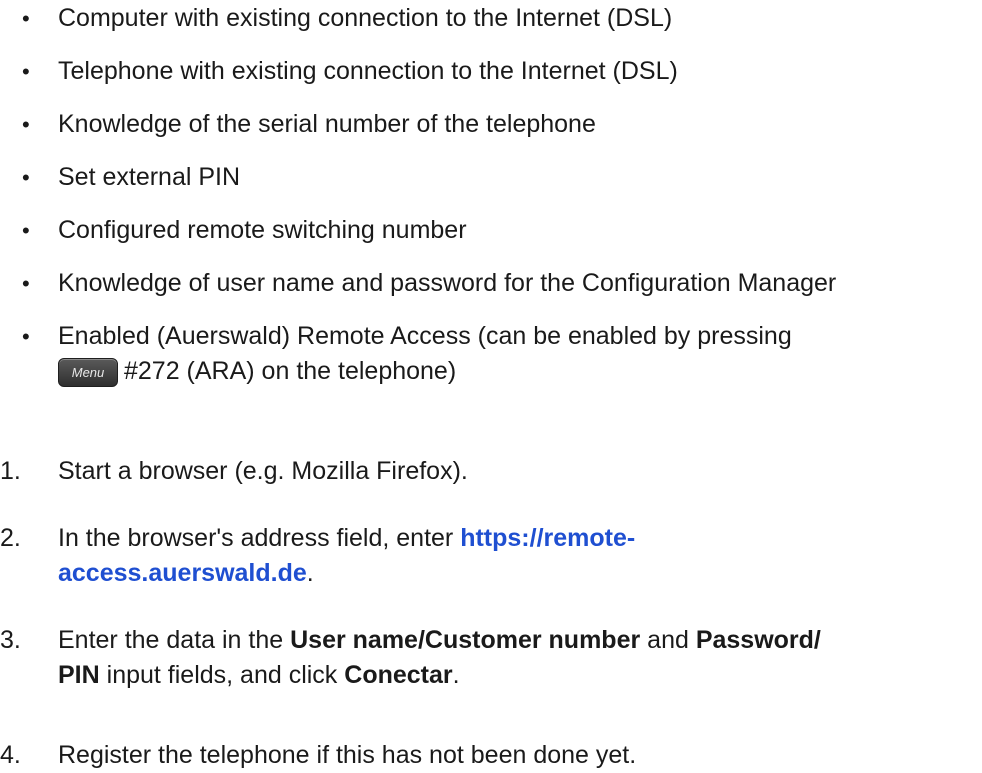  Describe the element at coordinates (10, 471) in the screenshot. I see `step-number: 1.` at that location.